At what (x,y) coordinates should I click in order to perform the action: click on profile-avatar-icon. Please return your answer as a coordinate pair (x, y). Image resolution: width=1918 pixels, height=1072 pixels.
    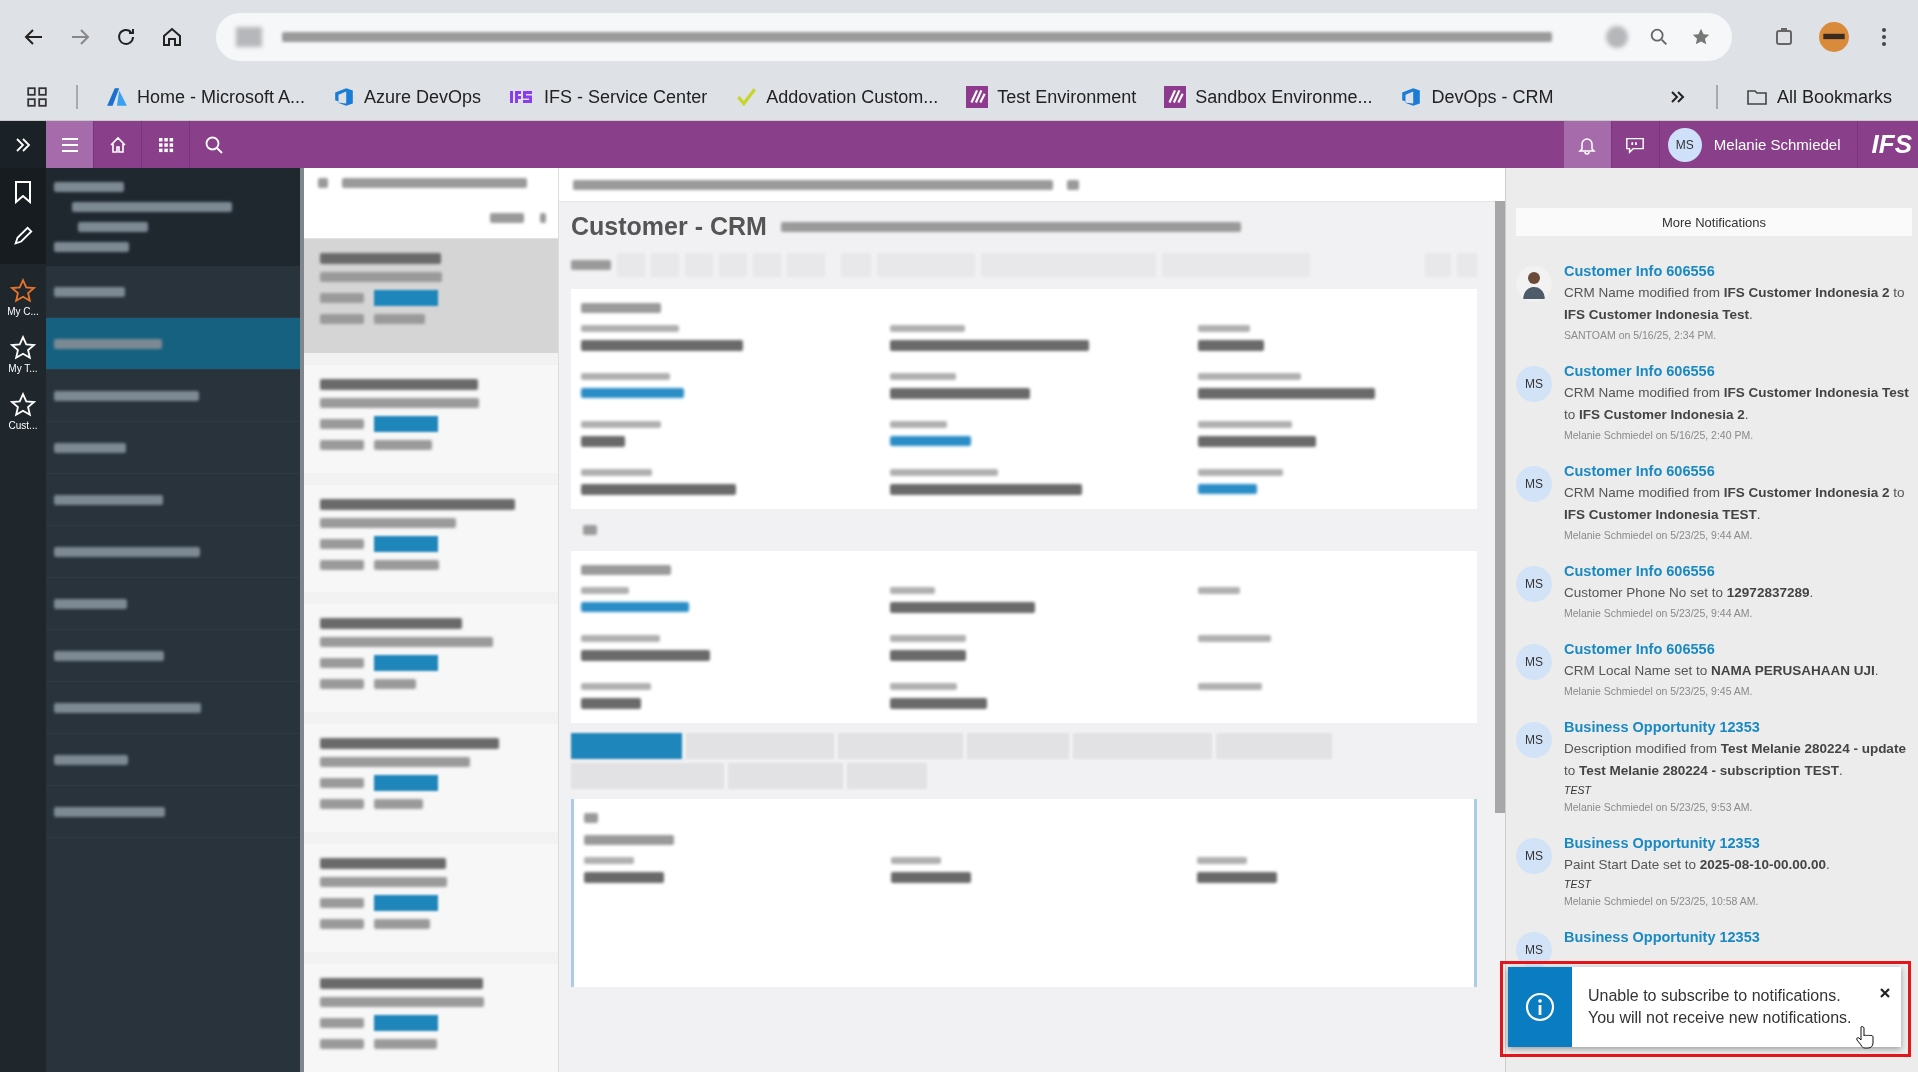
    Looking at the image, I should click on (1834, 37).